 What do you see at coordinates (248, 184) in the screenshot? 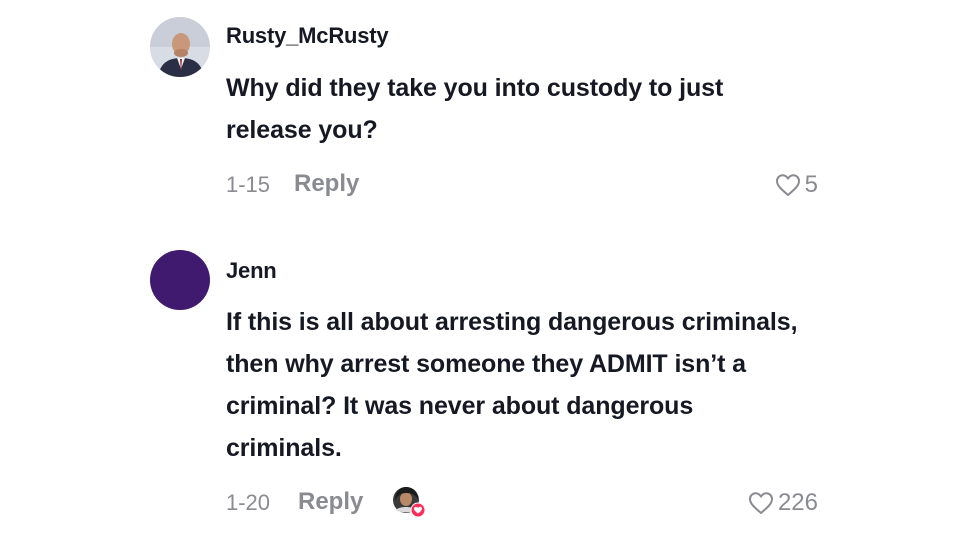
I see `comment-date: 1-15` at bounding box center [248, 184].